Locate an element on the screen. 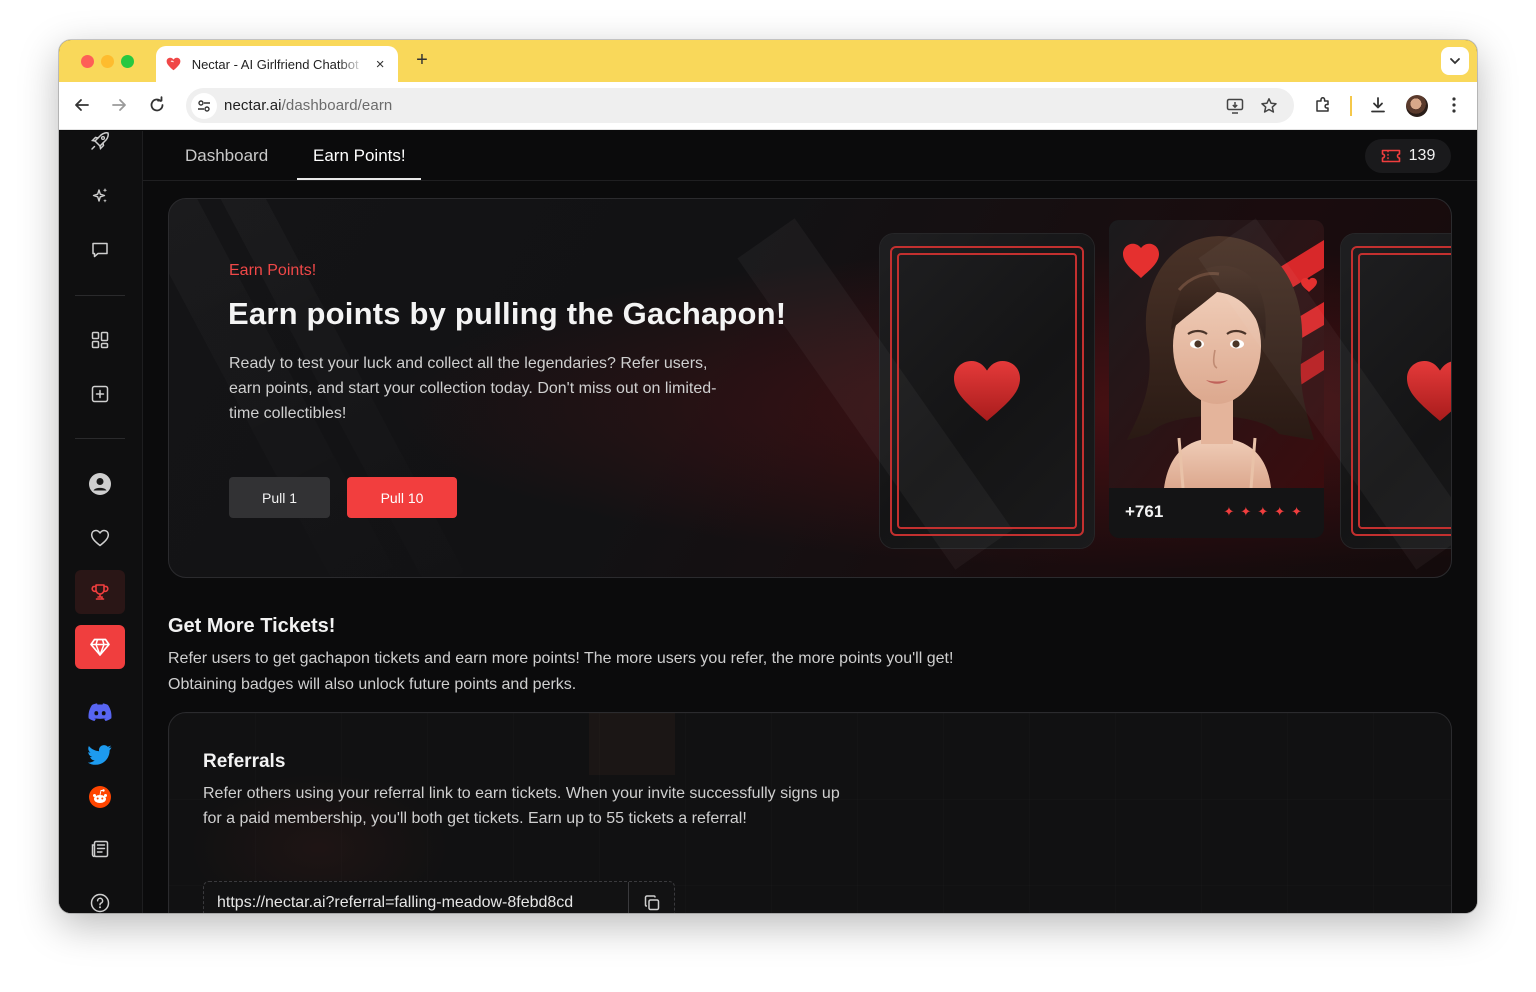  arrow-right-icon is located at coordinates (119, 105).